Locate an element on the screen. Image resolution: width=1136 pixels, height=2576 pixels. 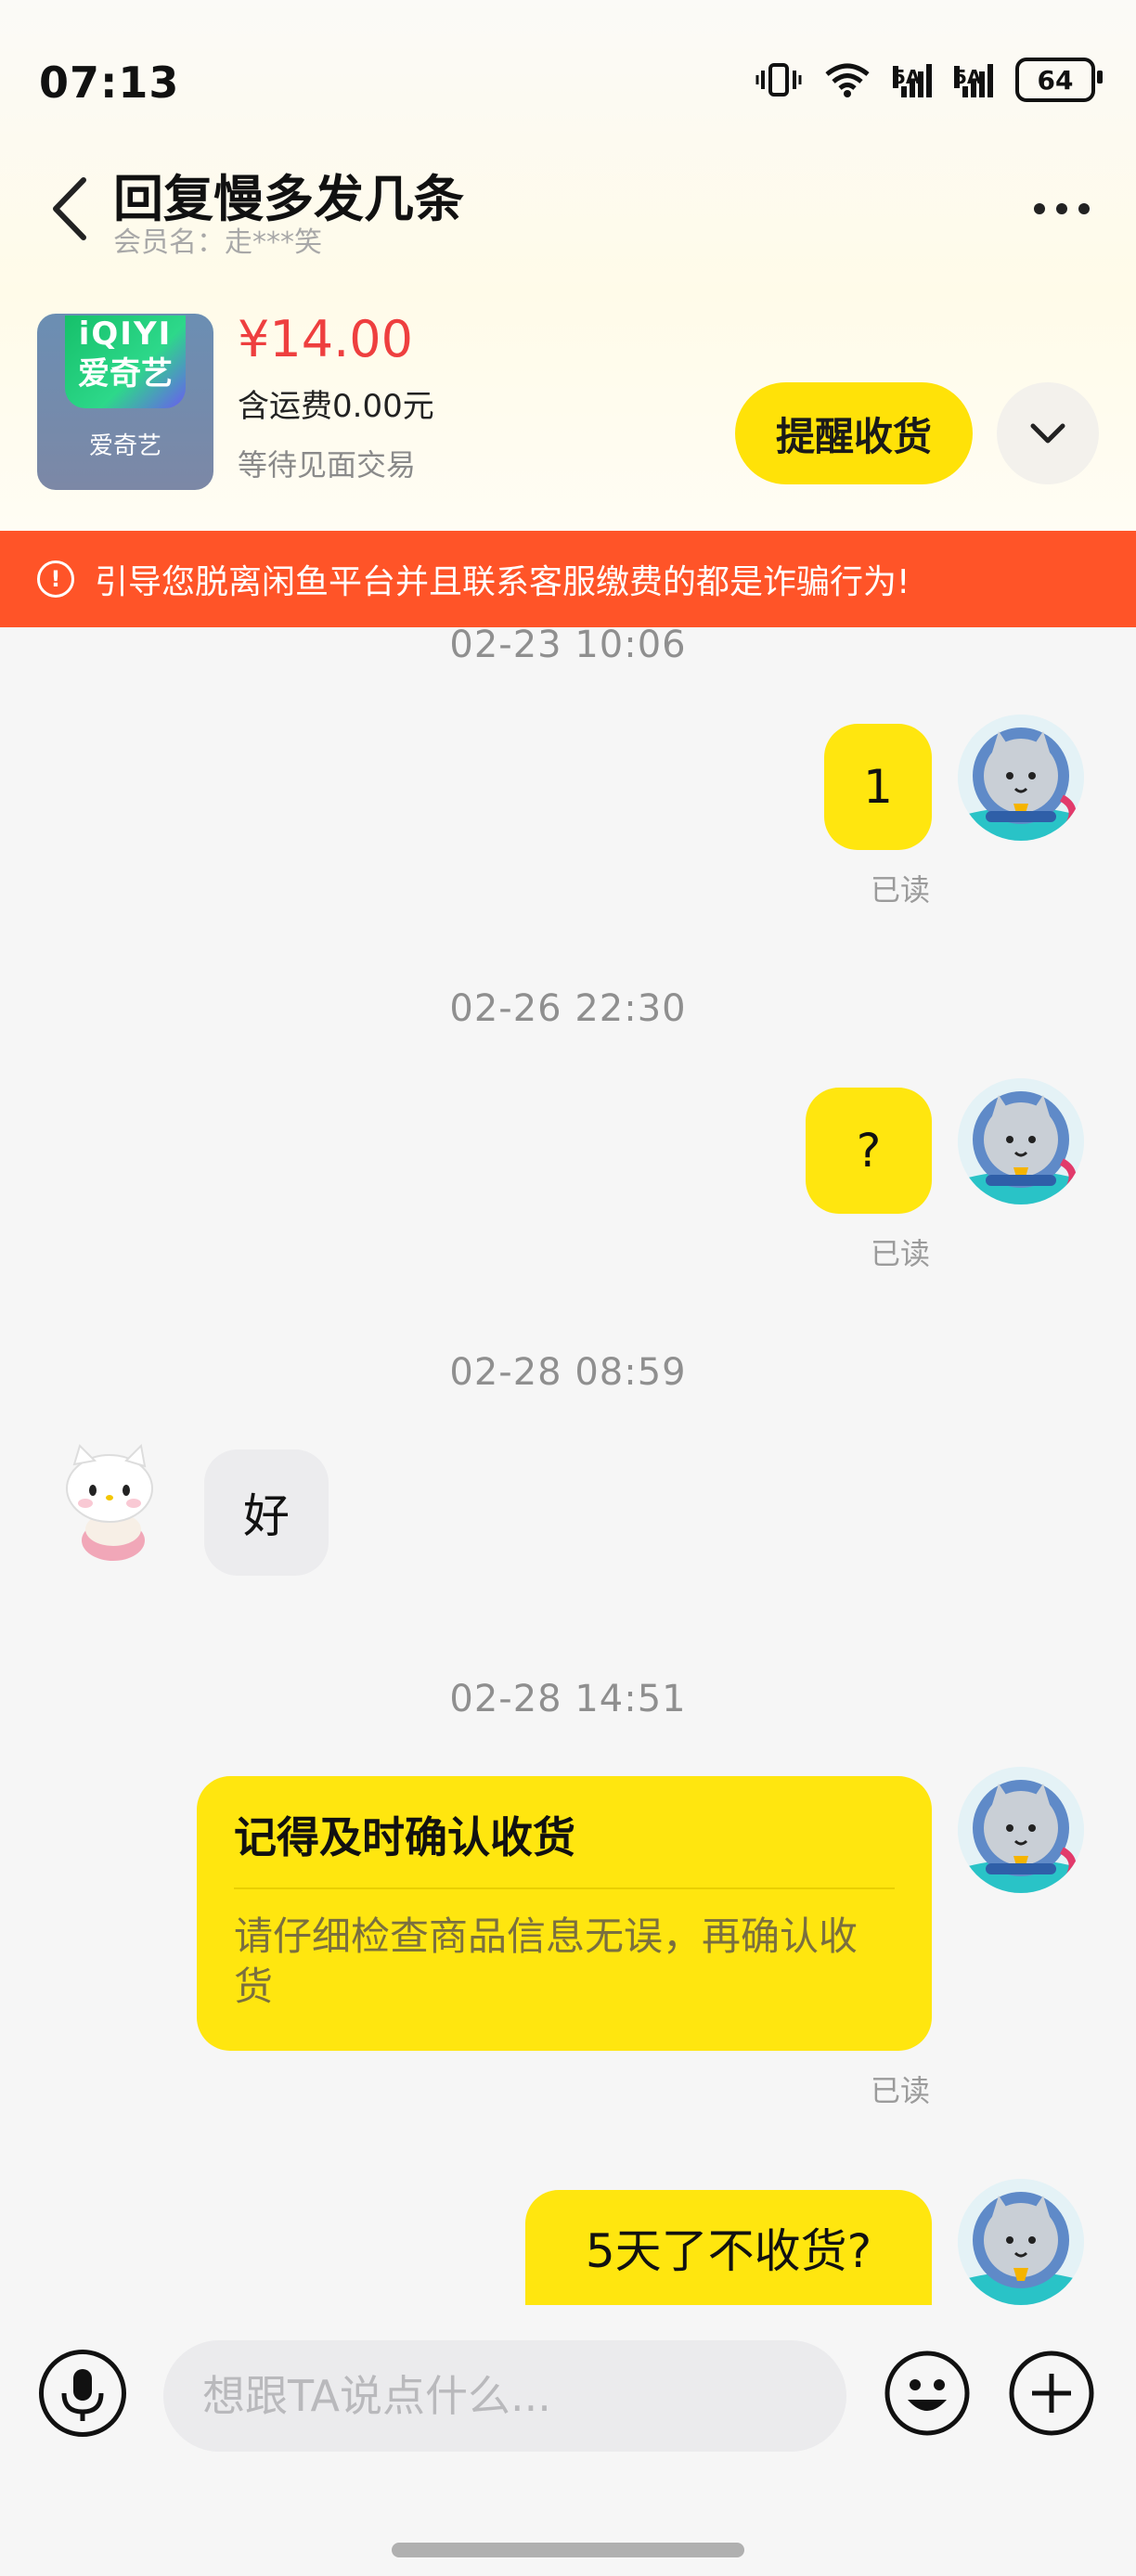
signal-strength-1: 5A is located at coordinates (912, 79).